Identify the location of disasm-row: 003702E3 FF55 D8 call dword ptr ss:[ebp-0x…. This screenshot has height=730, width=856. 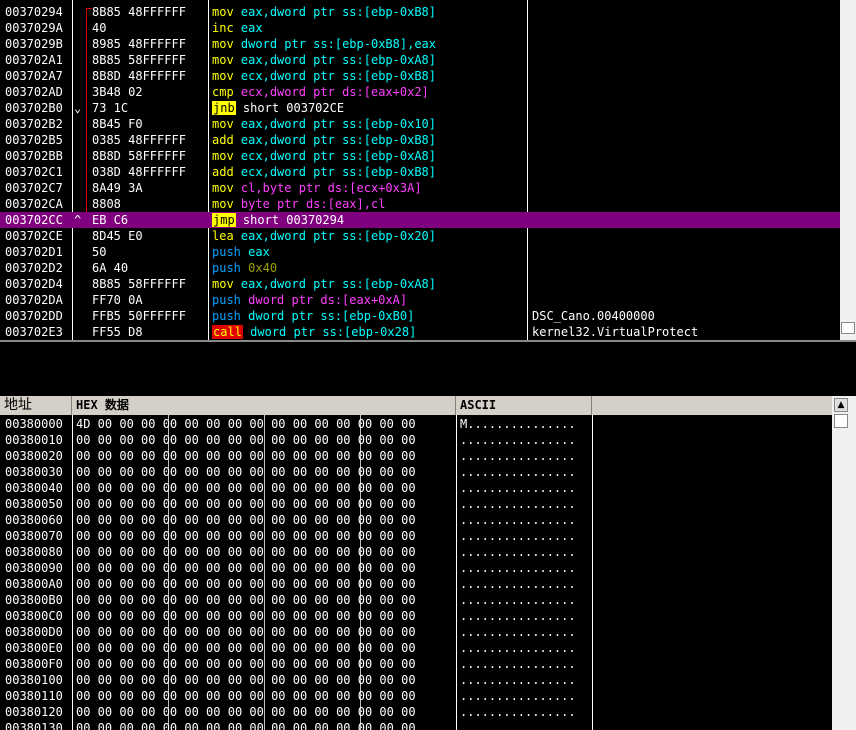
(420, 332).